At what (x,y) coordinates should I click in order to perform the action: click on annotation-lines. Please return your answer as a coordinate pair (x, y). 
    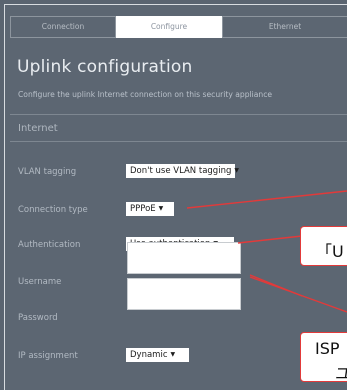
    Looking at the image, I should click on (266, 251).